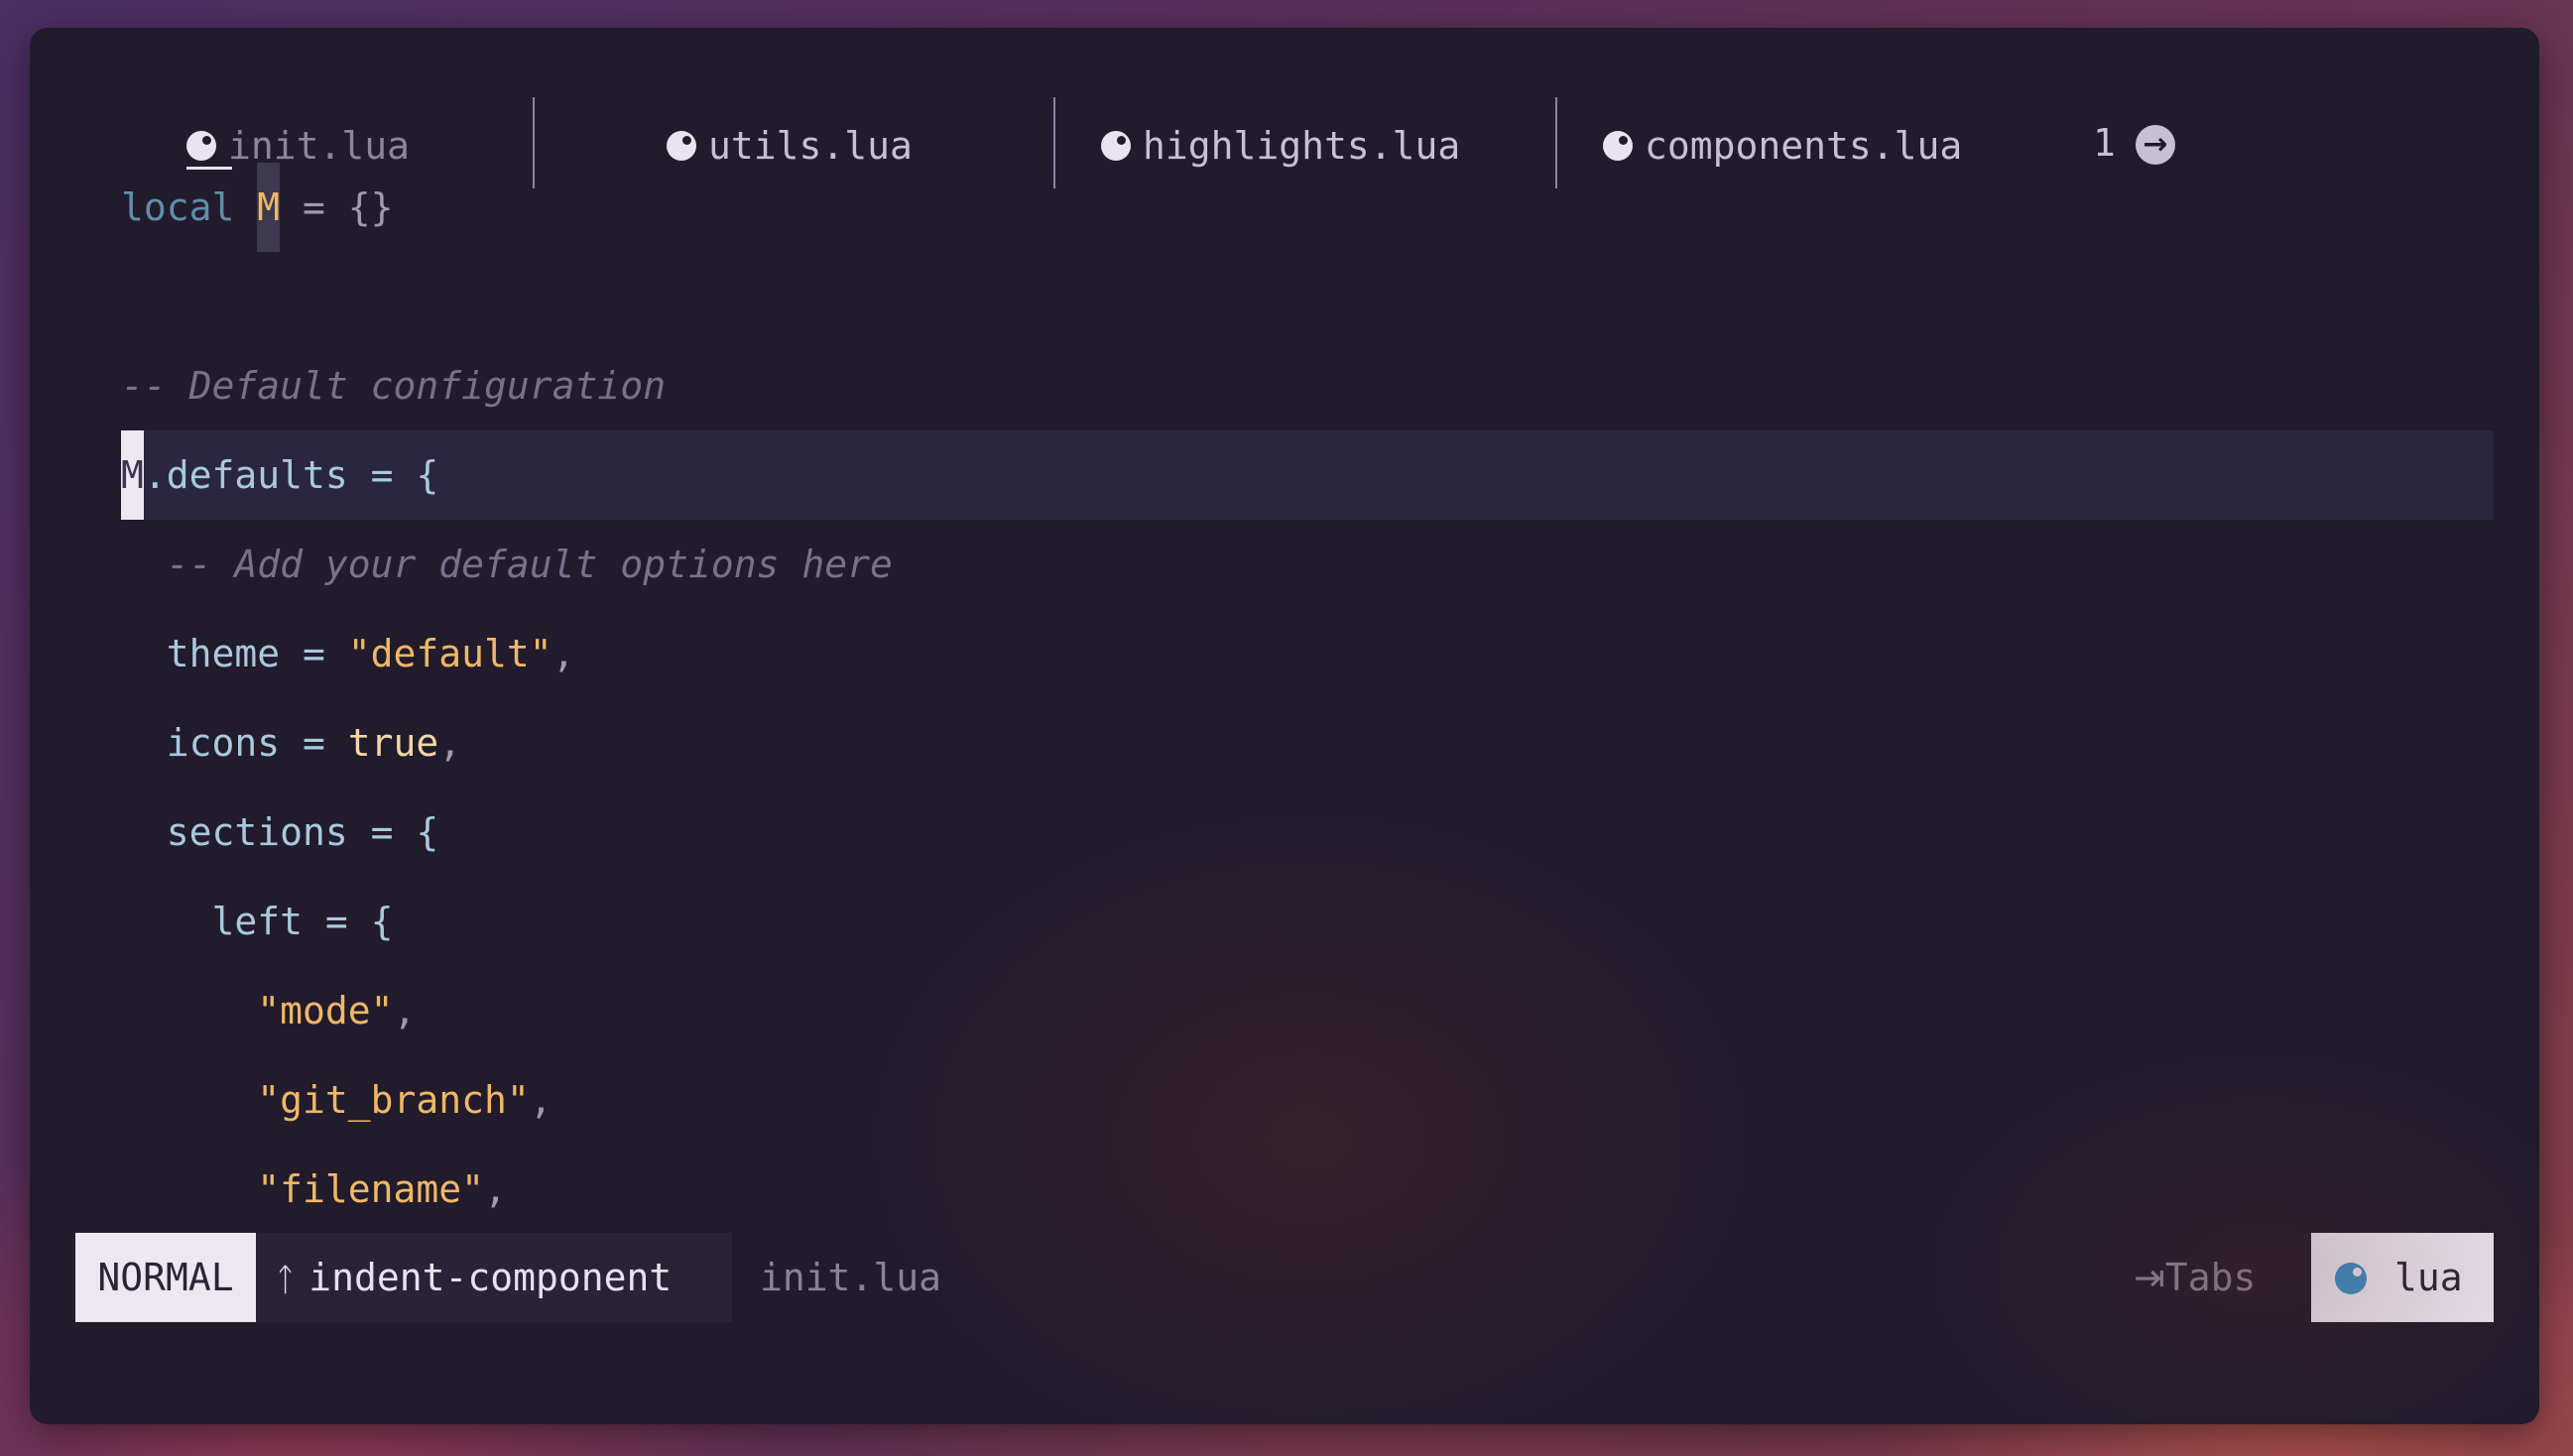 This screenshot has height=1456, width=2573. Describe the element at coordinates (280, 832) in the screenshot. I see `code-line: sections = {` at that location.